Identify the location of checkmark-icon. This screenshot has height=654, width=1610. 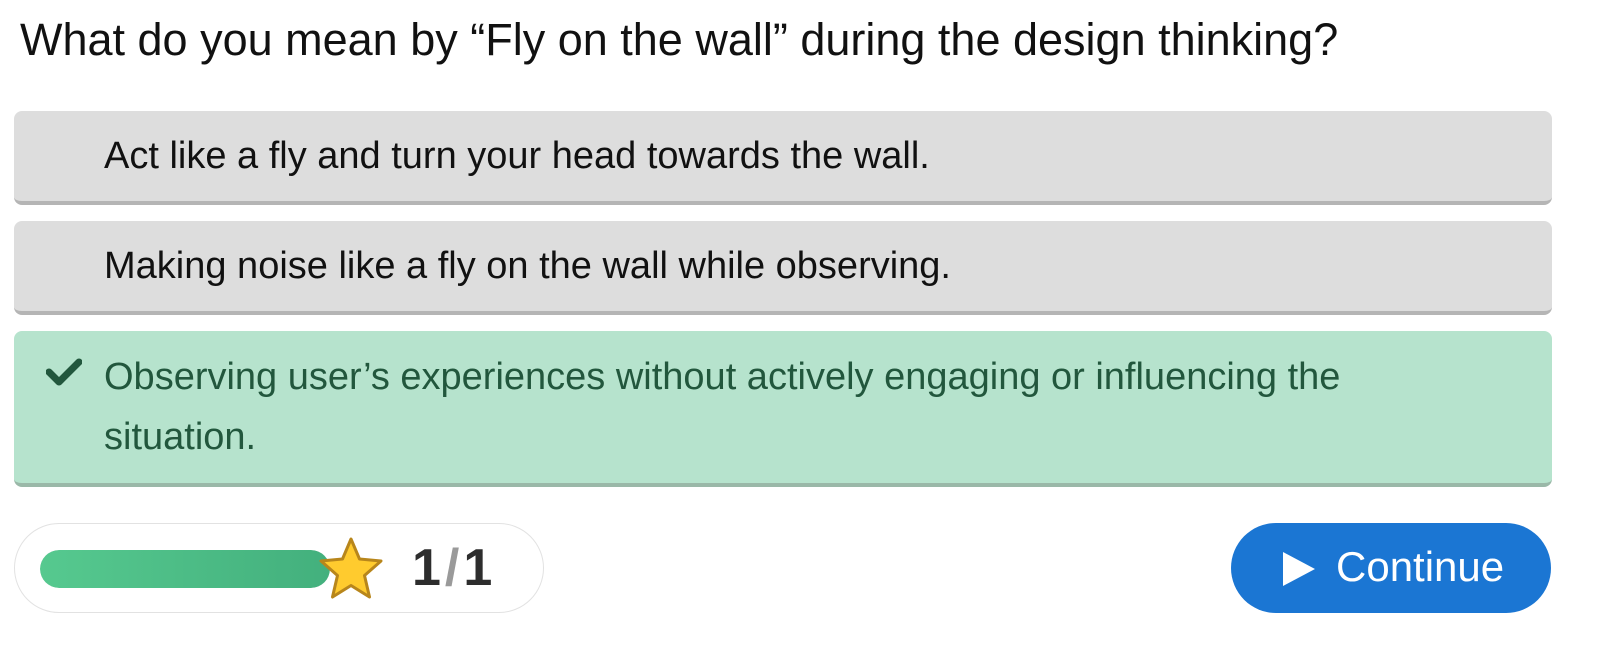
(64, 372).